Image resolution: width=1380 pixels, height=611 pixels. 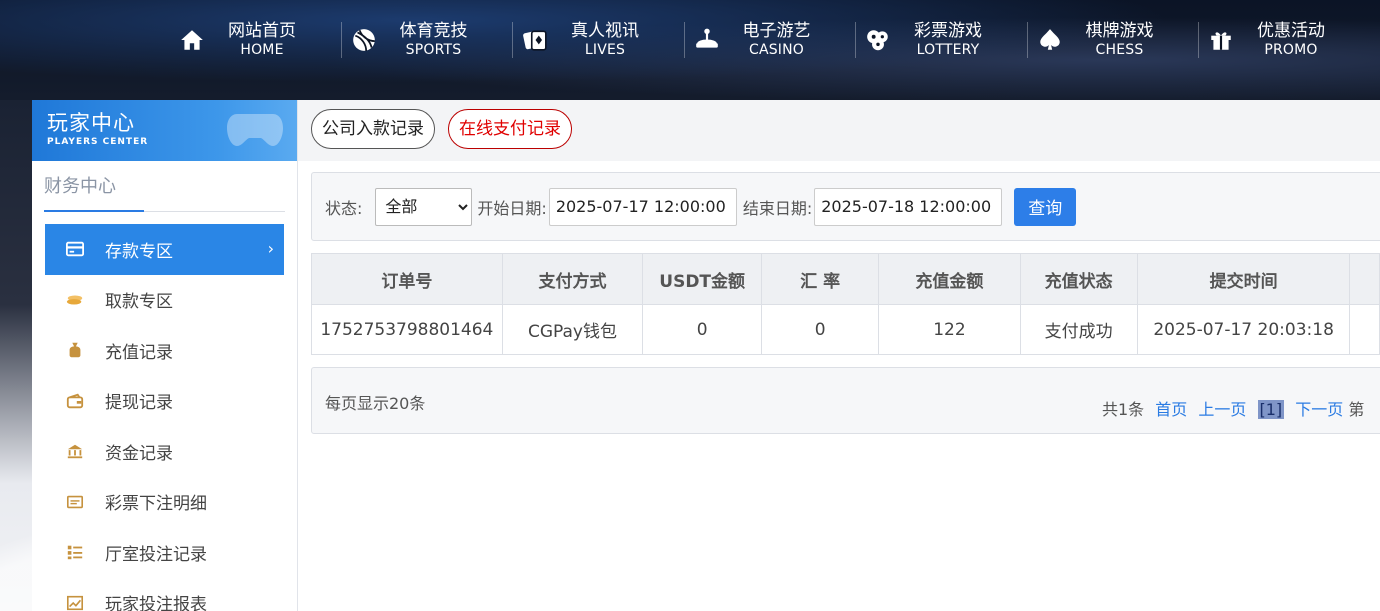 I want to click on sidebar-menu: 存款专区 › 取款专区 充值记录 提现记录 资金记录 彩票下注明细 厅室投注记录, so click(x=164, y=417).